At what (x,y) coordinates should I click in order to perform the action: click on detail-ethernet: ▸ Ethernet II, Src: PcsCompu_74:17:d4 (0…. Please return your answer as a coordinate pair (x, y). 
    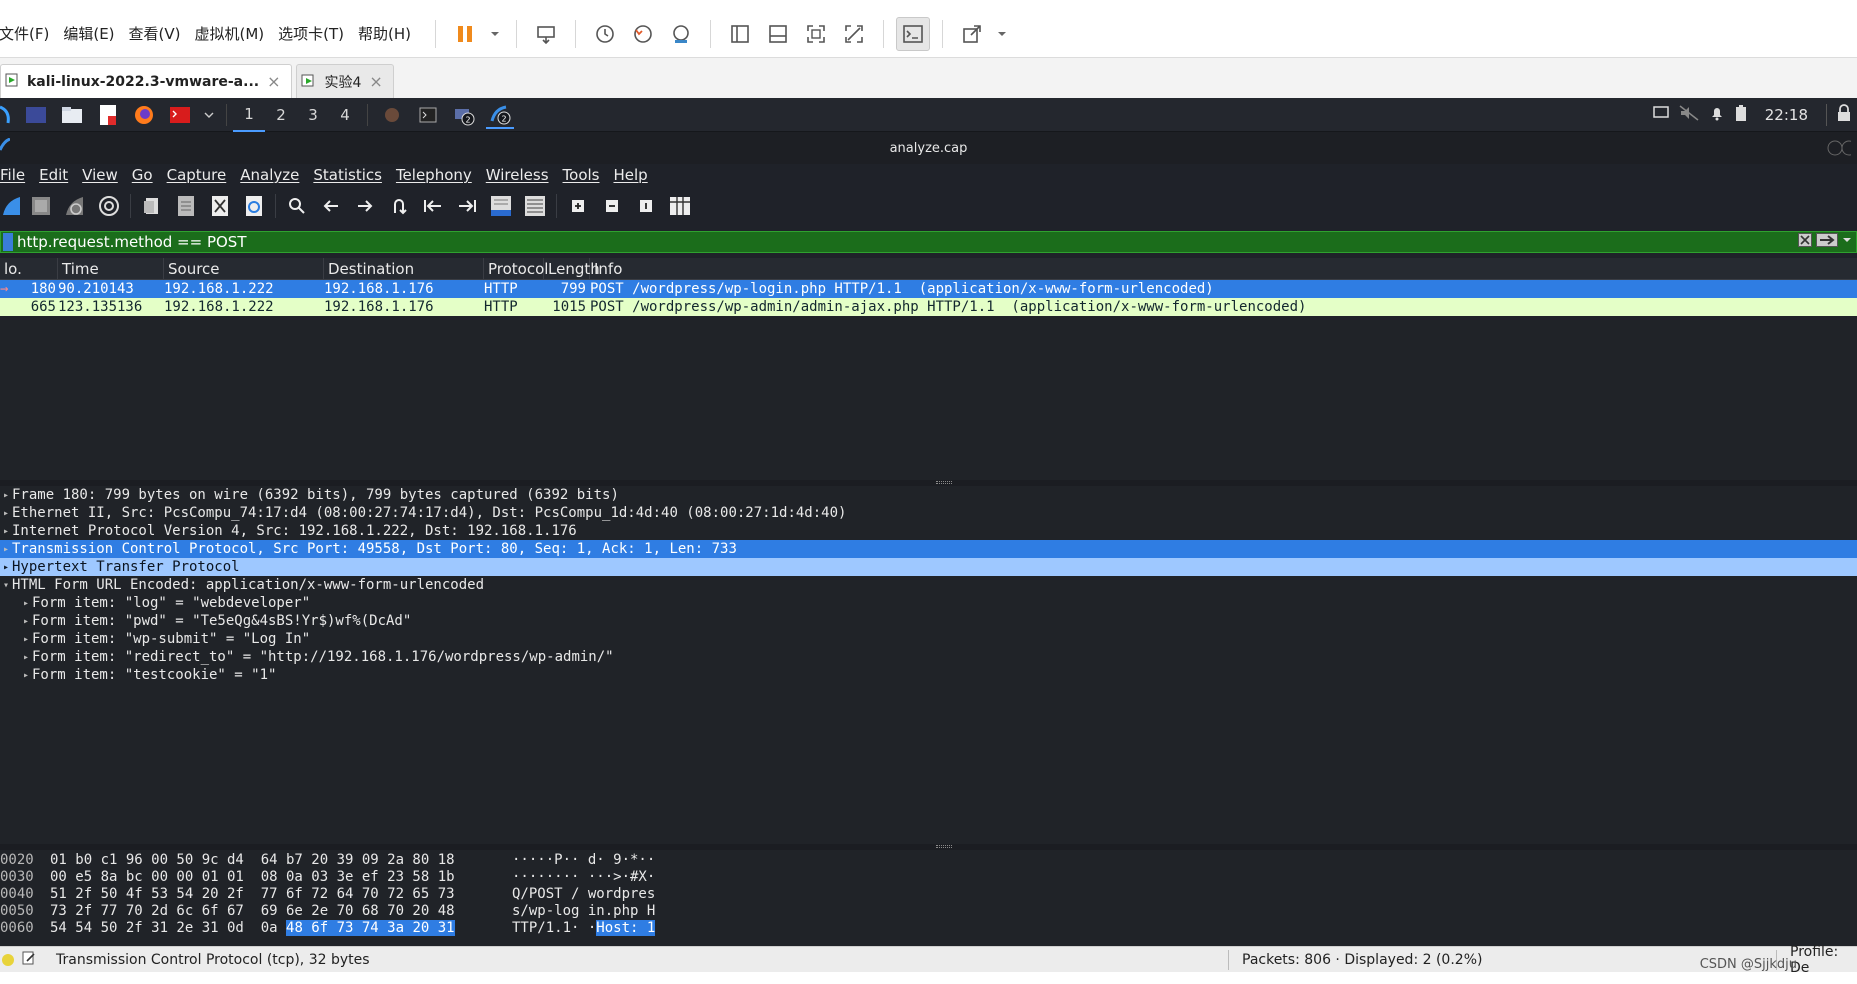
    Looking at the image, I should click on (928, 513).